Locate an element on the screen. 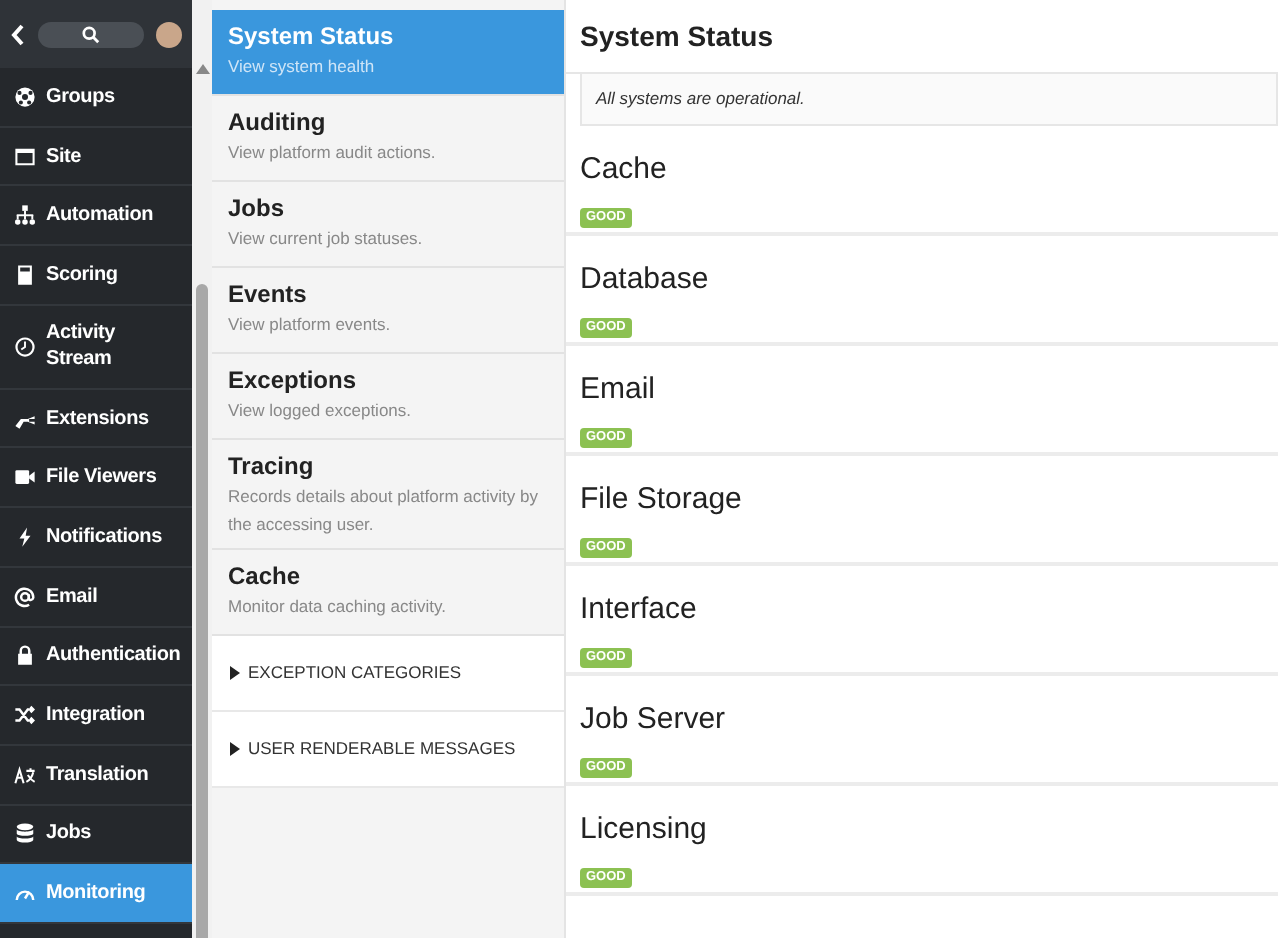 Image resolution: width=1278 pixels, height=938 pixels. scroll-up-icon is located at coordinates (202, 69).